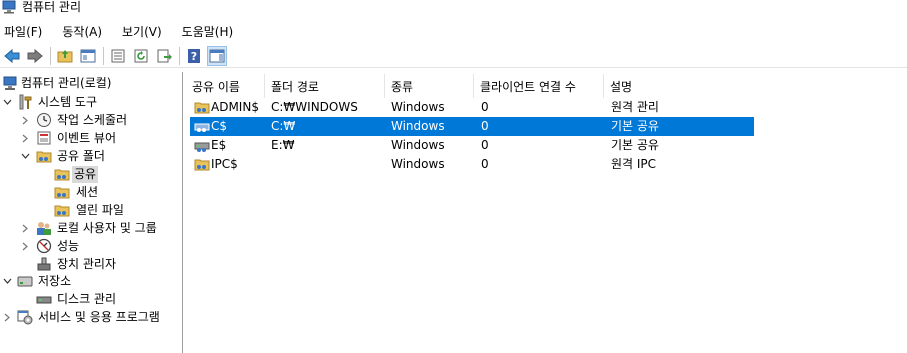 Image resolution: width=907 pixels, height=353 pixels. Describe the element at coordinates (472, 164) in the screenshot. I see `table-row: IPC$ Windows 0 원격 IPC` at that location.